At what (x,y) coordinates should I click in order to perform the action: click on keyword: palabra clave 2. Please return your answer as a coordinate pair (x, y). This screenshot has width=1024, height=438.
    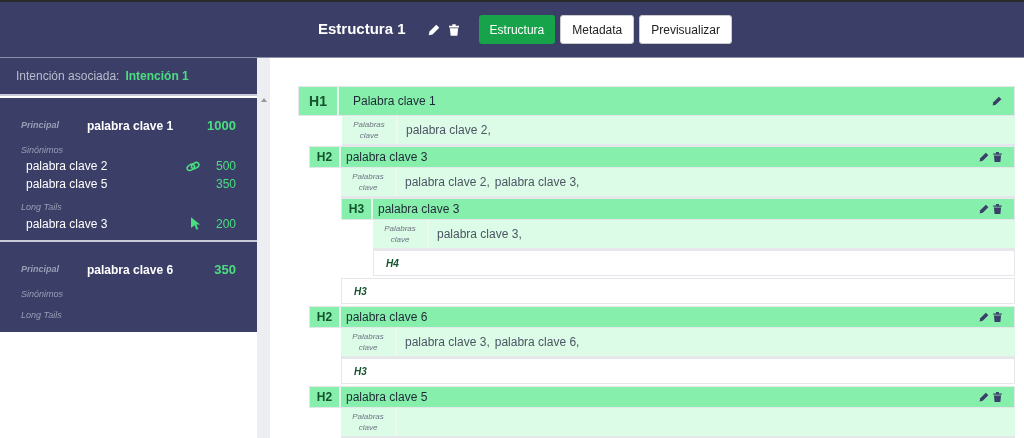
    Looking at the image, I should click on (67, 166).